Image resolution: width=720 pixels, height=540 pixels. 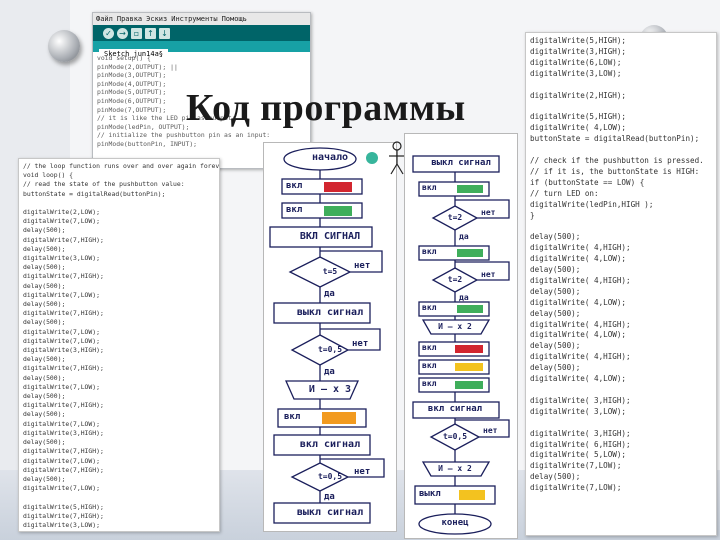 I want to click on loop-label: И – х 3, so click(x=330, y=389).